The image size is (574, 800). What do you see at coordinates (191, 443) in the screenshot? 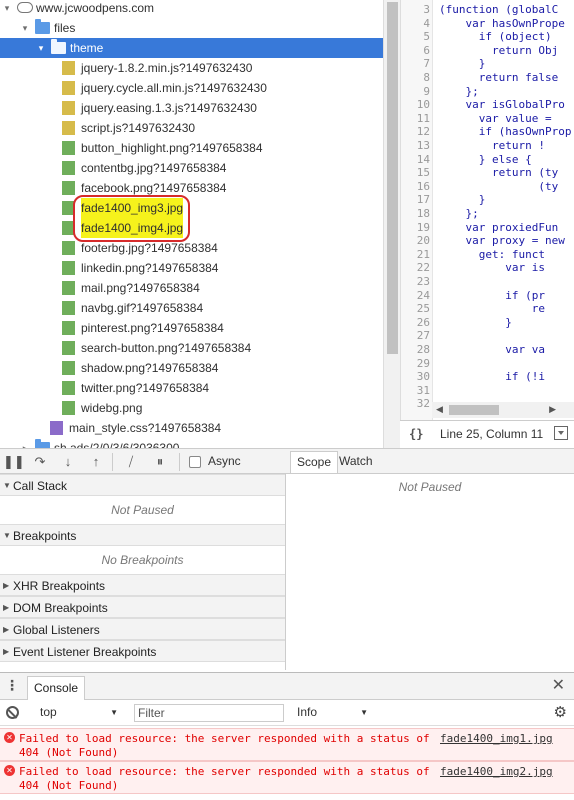
I see `tree-item: ▸ sh.ads/2/0/3/6/3036300` at bounding box center [191, 443].